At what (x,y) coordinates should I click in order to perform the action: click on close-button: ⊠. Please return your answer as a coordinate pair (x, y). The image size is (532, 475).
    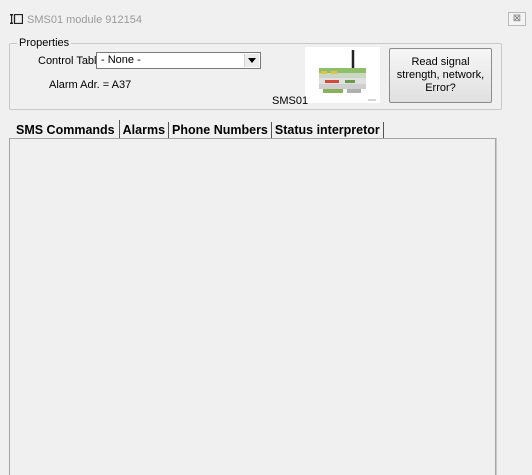
    Looking at the image, I should click on (517, 19).